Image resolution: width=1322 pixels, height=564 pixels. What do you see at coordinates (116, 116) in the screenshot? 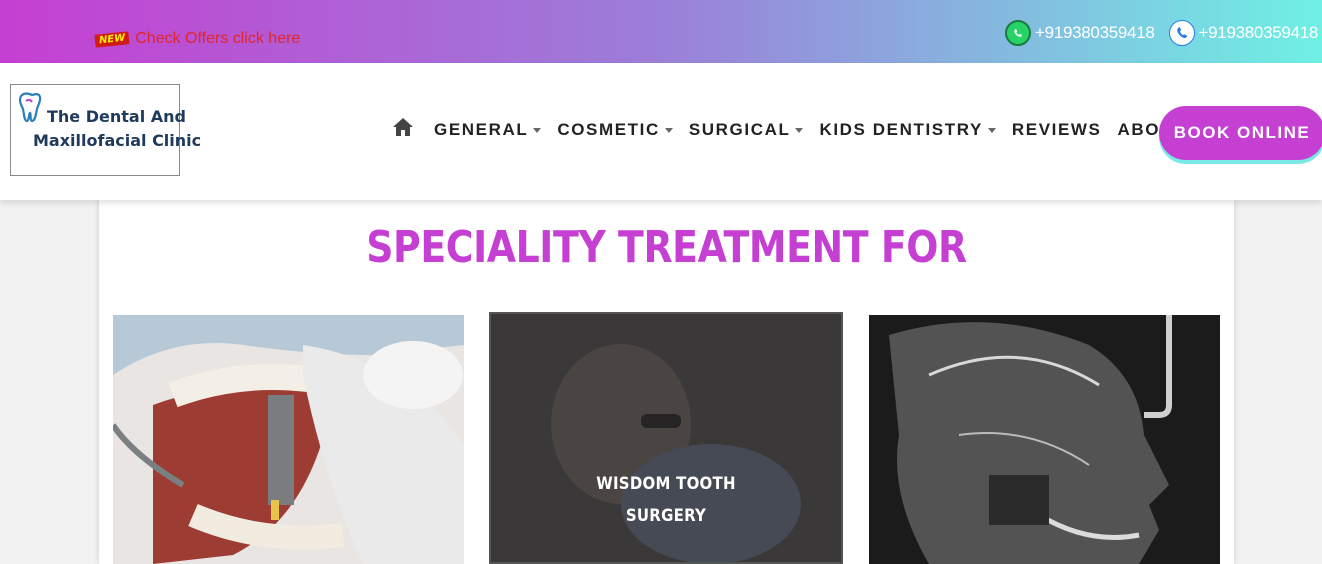
I see `logo-line-1: The Dental And` at bounding box center [116, 116].